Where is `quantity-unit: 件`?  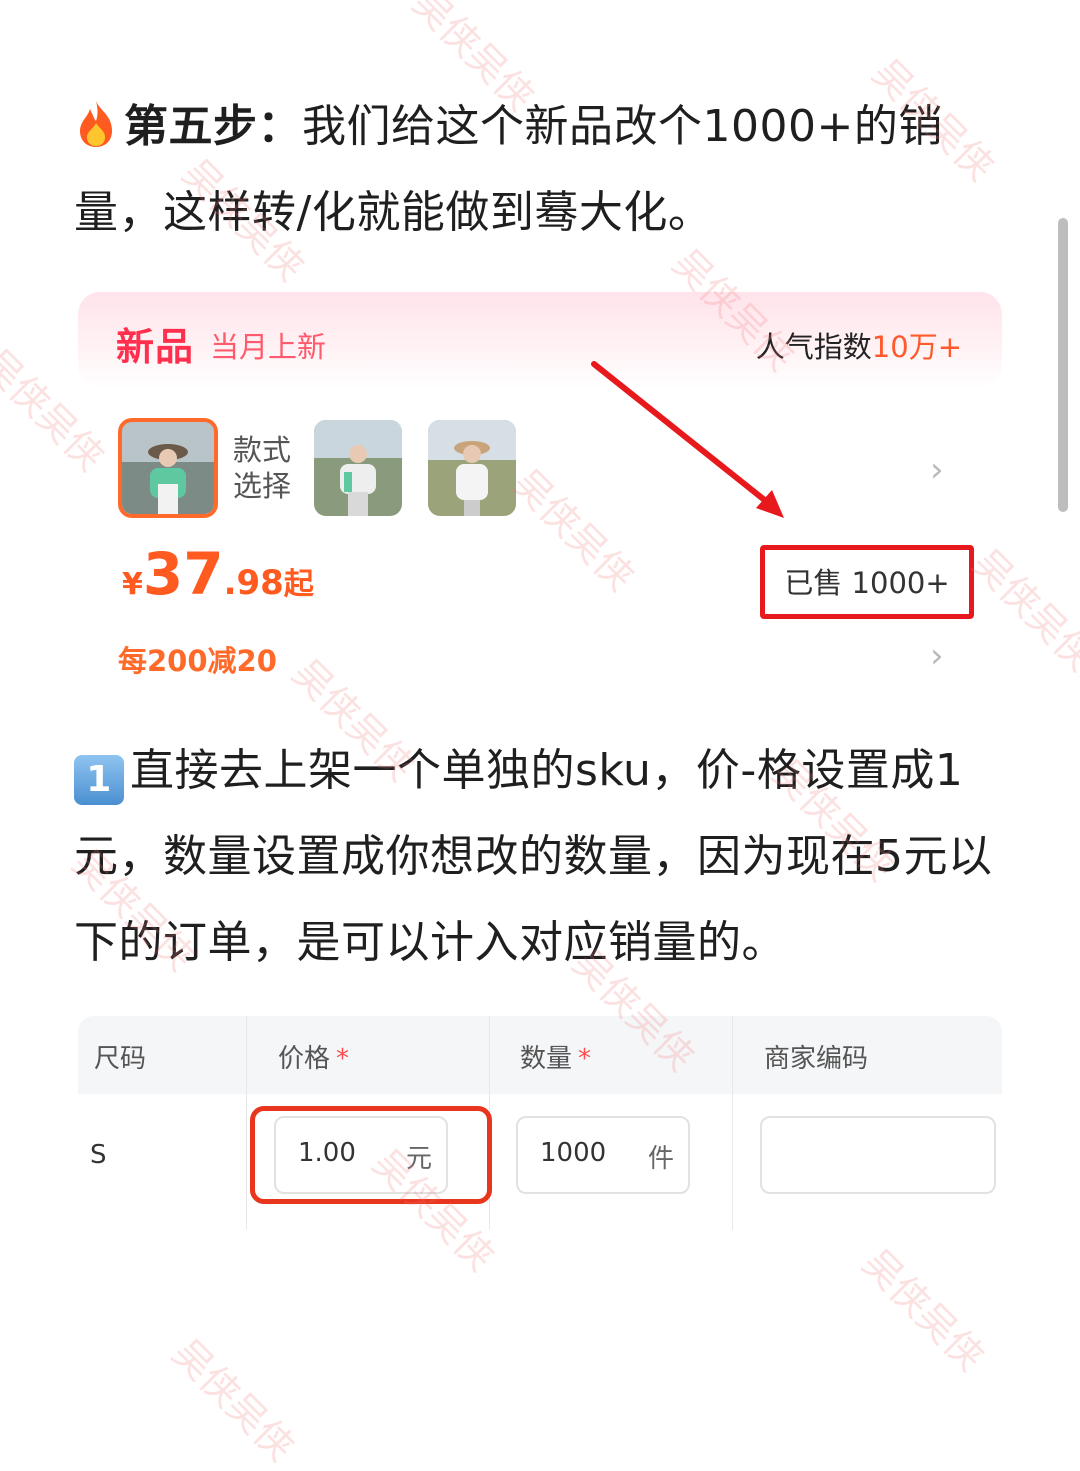 quantity-unit: 件 is located at coordinates (660, 1159).